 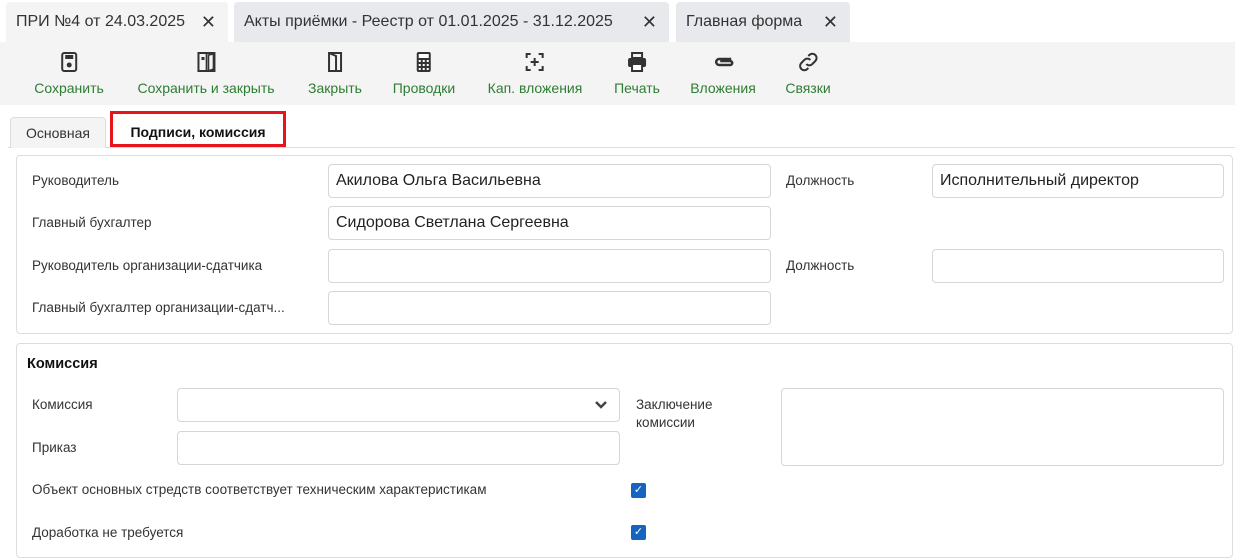 I want to click on chief-accountant-label: Главный бухгалтер, so click(x=92, y=222).